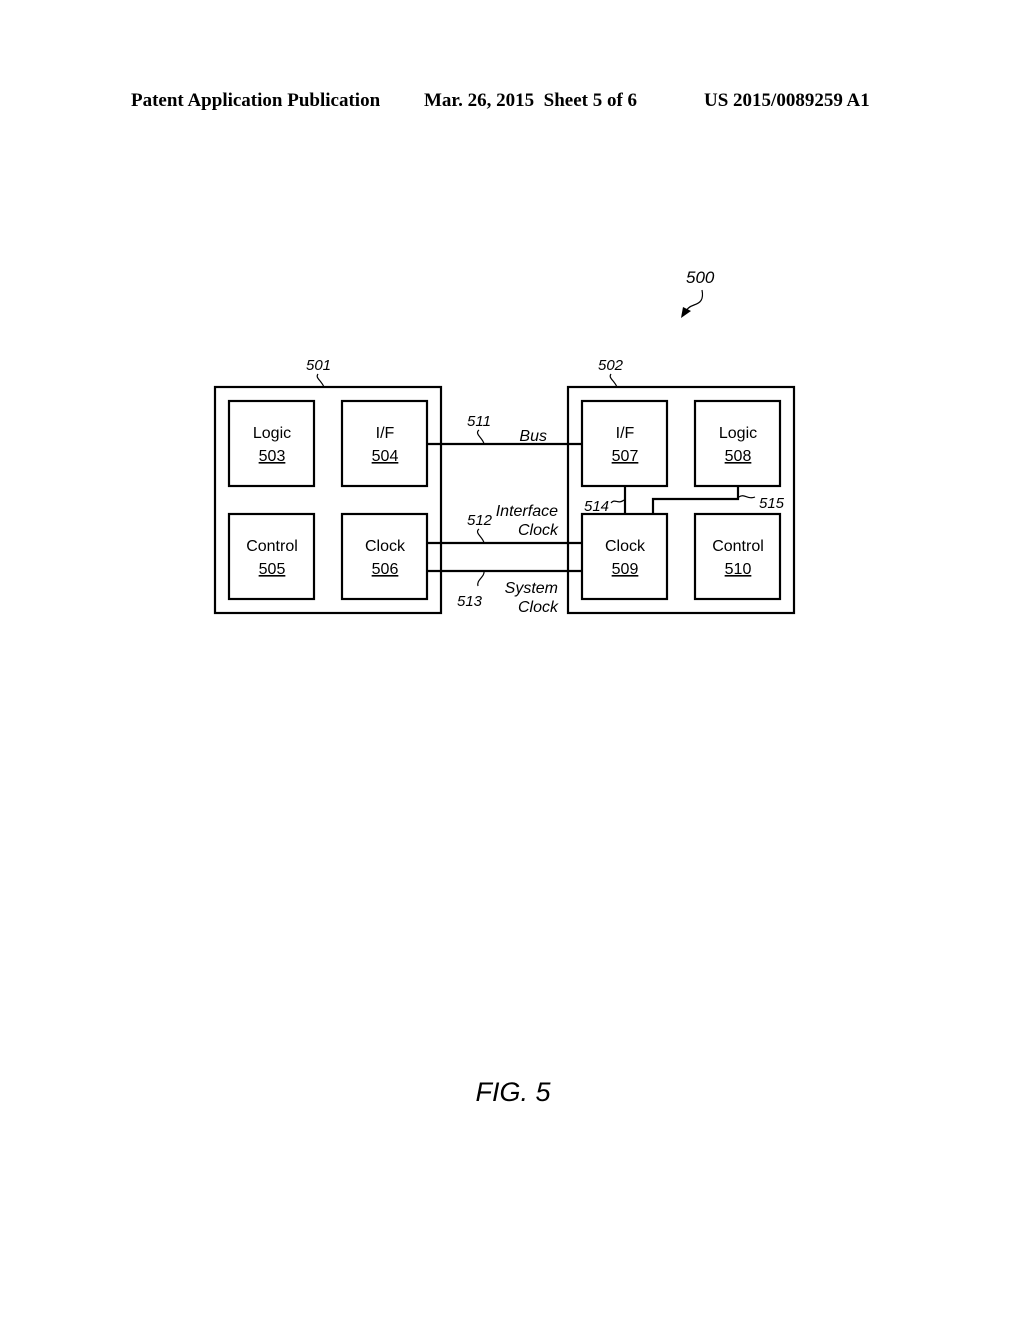  I want to click on device-502-ref: 502, so click(611, 365).